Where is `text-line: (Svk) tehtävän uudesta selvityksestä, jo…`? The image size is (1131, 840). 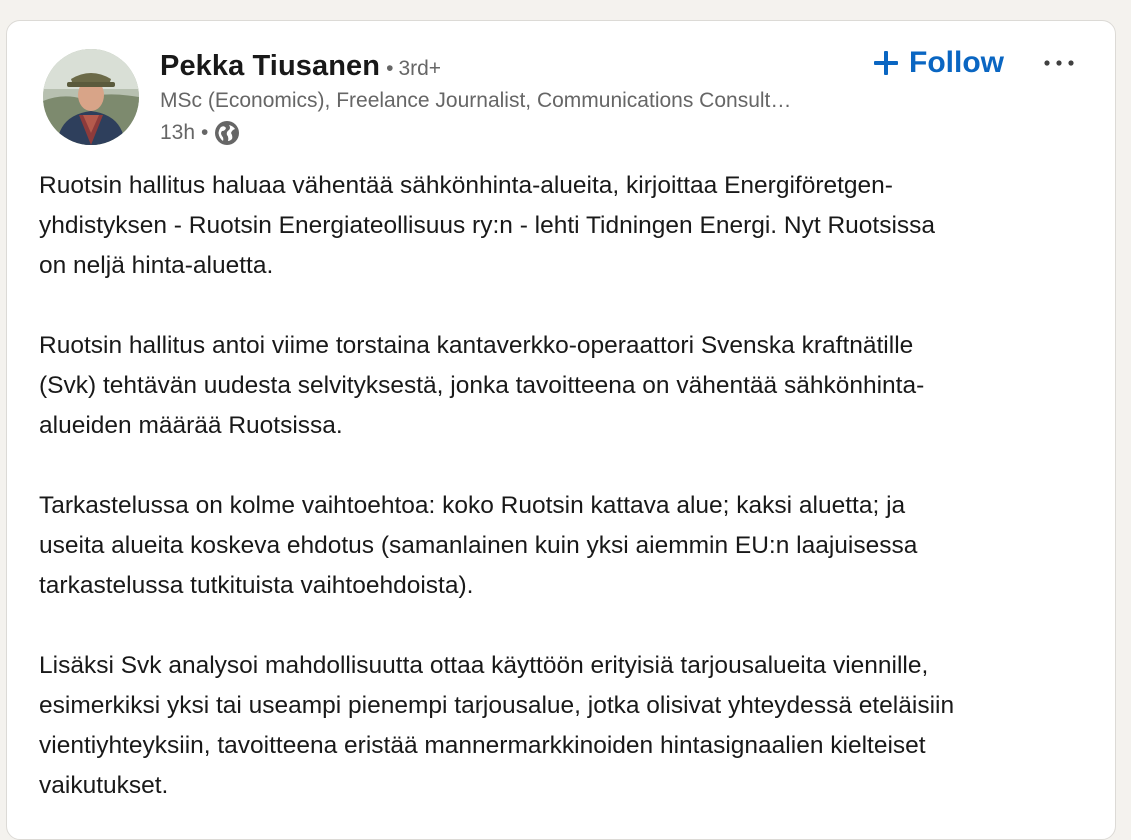
text-line: (Svk) tehtävän uudesta selvityksestä, jo… is located at coordinates (482, 385).